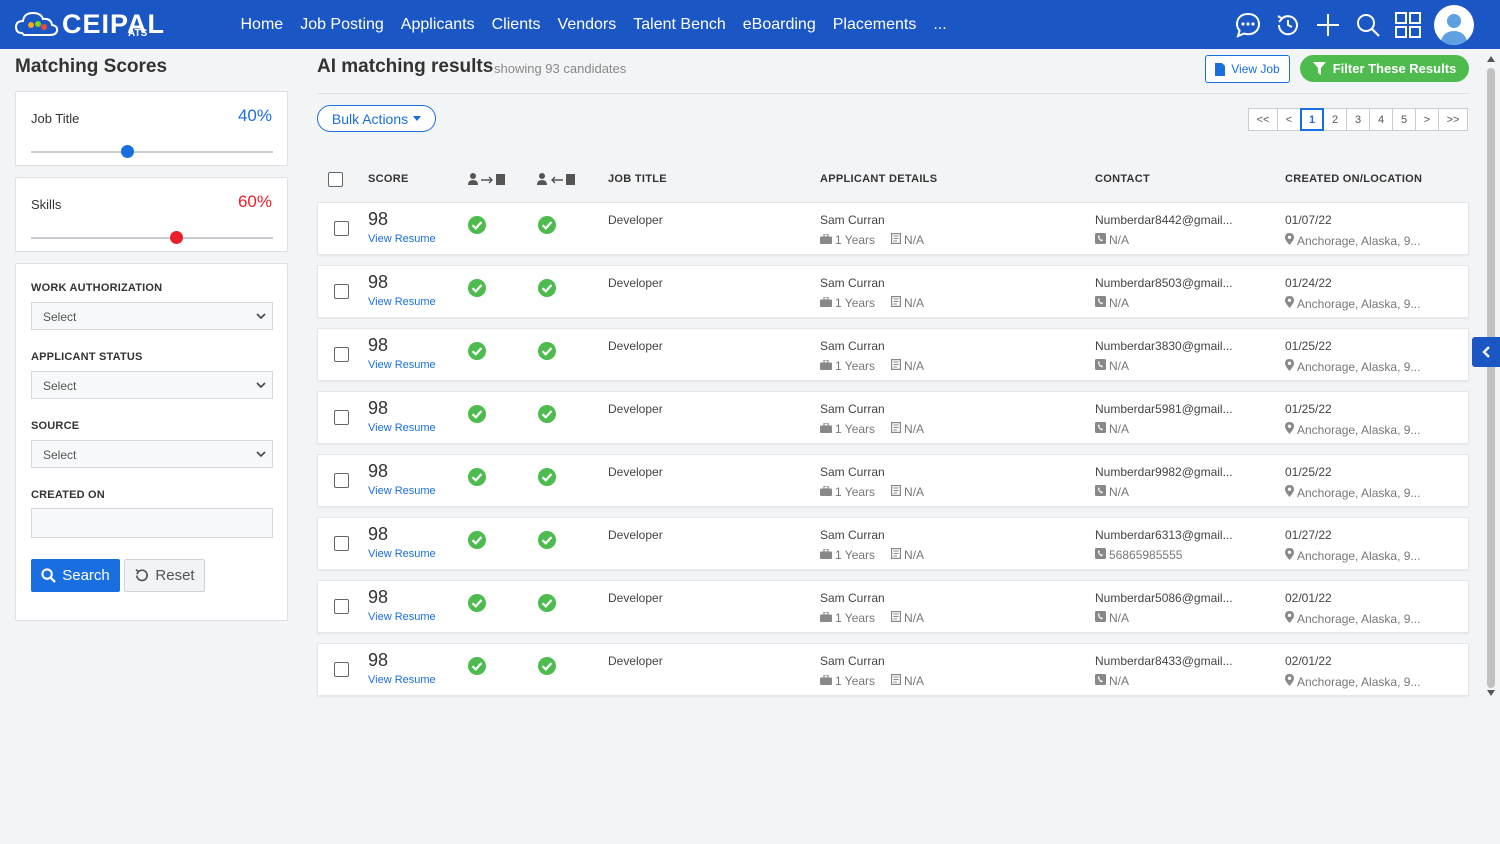  Describe the element at coordinates (335, 179) in the screenshot. I see `select-all-checkbox` at that location.